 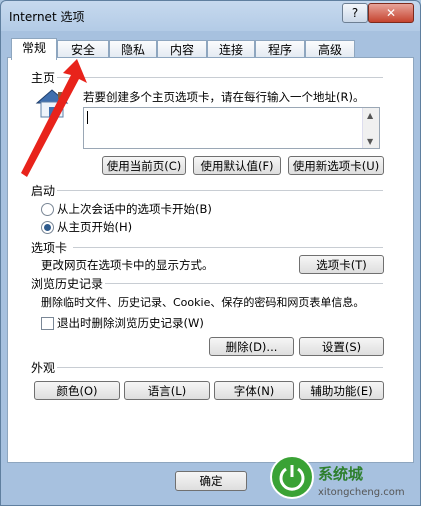 What do you see at coordinates (254, 390) in the screenshot?
I see `fonts-button: 字体(N)` at bounding box center [254, 390].